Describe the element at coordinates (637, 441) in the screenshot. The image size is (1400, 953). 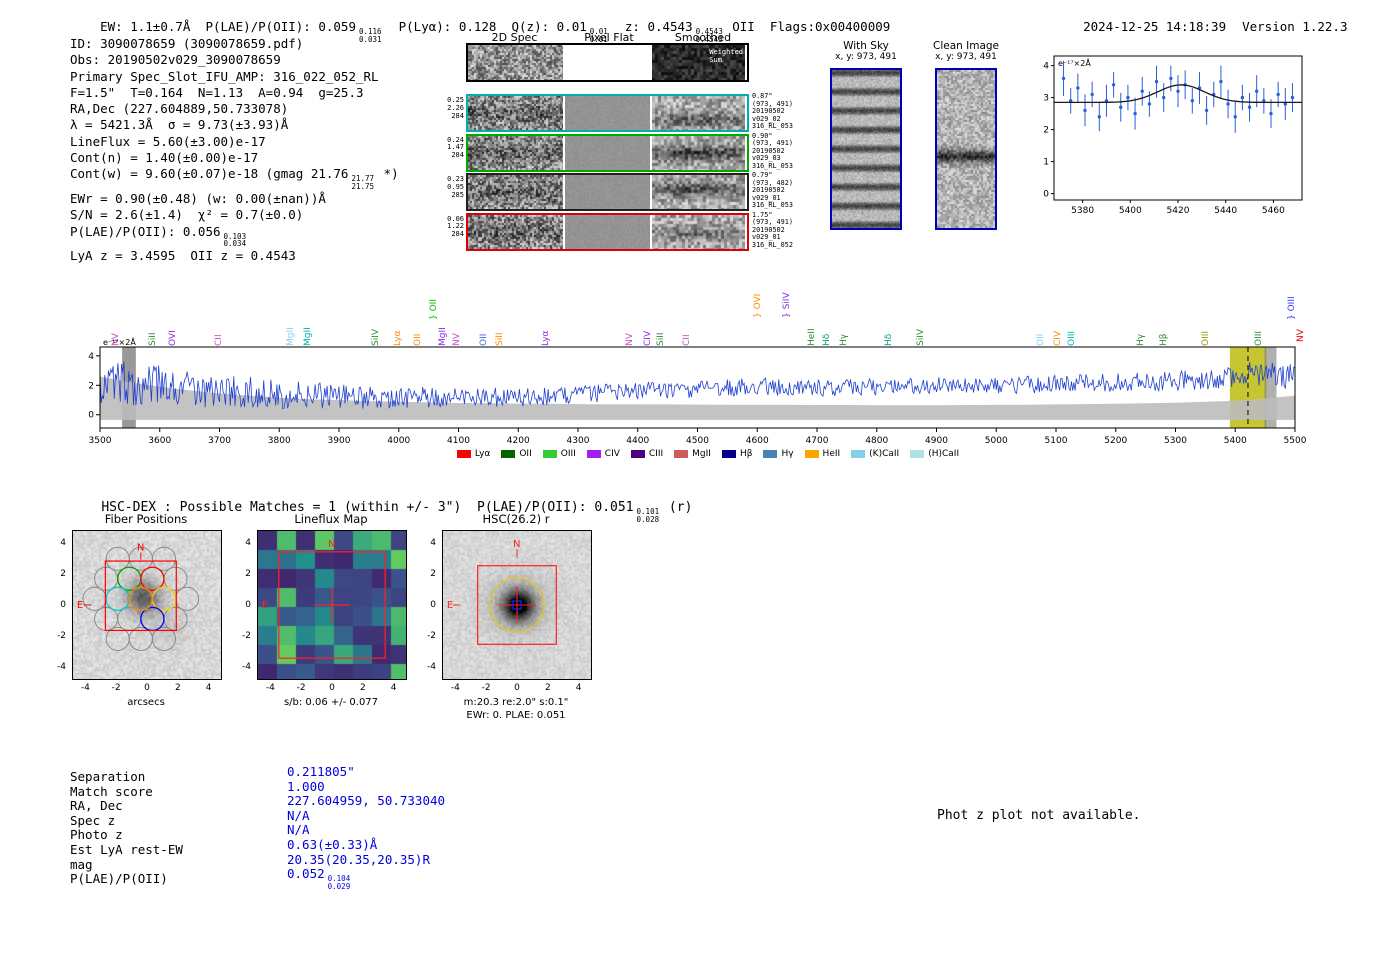
I see `svg-text: 4400` at that location.